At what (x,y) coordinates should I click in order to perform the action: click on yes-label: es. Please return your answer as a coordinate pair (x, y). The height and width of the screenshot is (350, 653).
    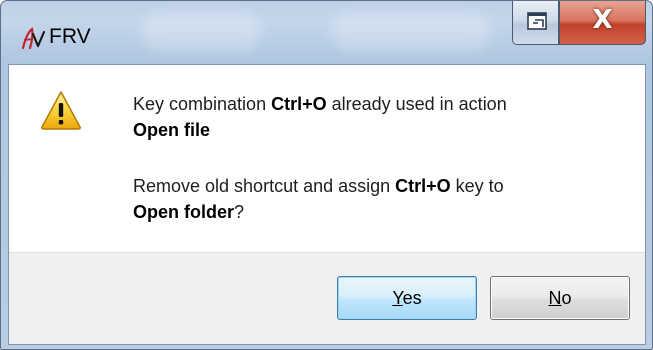
    Looking at the image, I should click on (412, 298).